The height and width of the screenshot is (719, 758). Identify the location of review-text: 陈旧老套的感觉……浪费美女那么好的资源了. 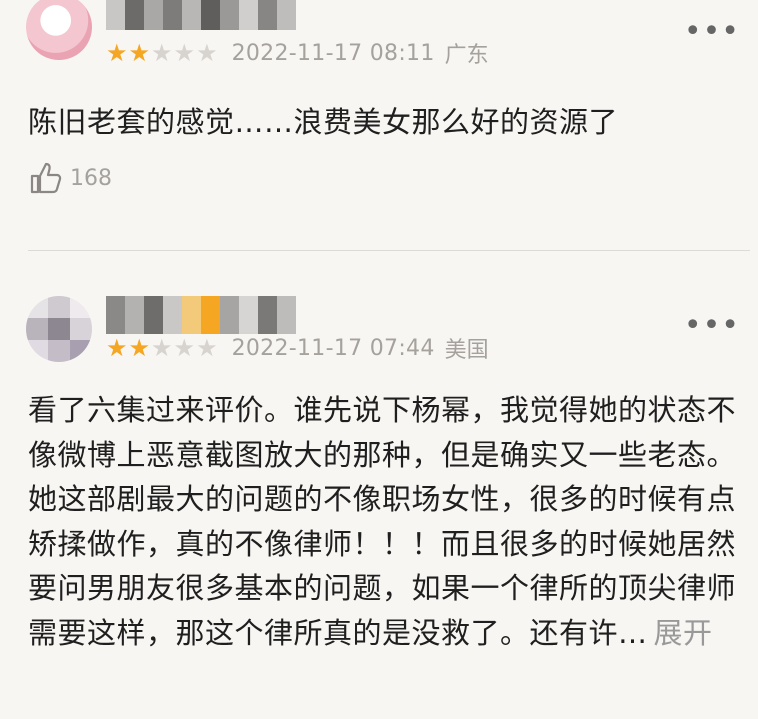
(323, 122).